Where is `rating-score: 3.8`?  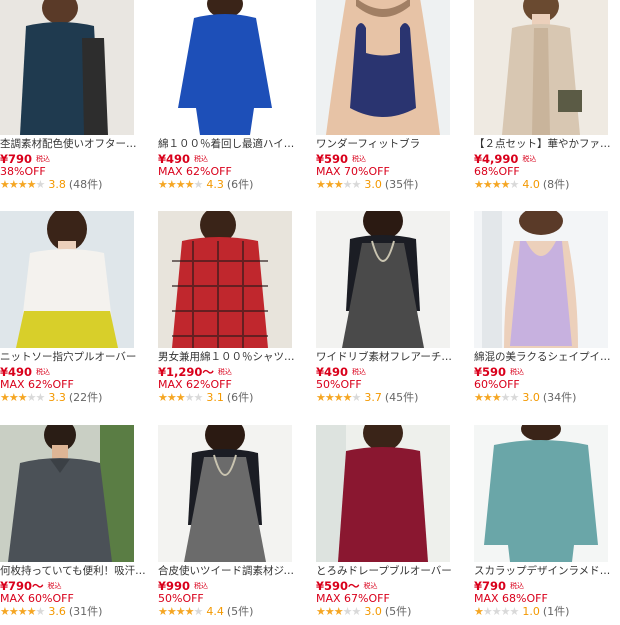
rating-score: 3.8 is located at coordinates (57, 184).